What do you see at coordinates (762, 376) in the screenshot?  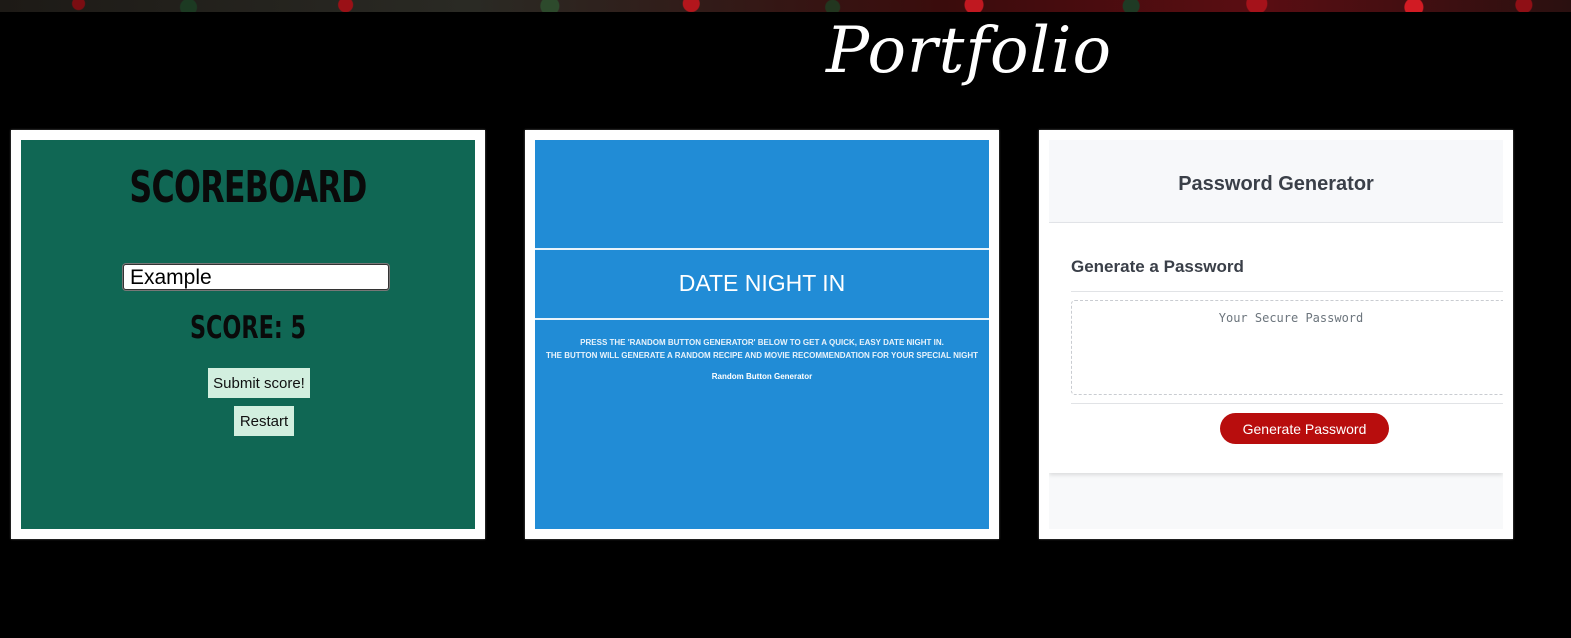 I see `random-button-generator: Random Button Generator` at bounding box center [762, 376].